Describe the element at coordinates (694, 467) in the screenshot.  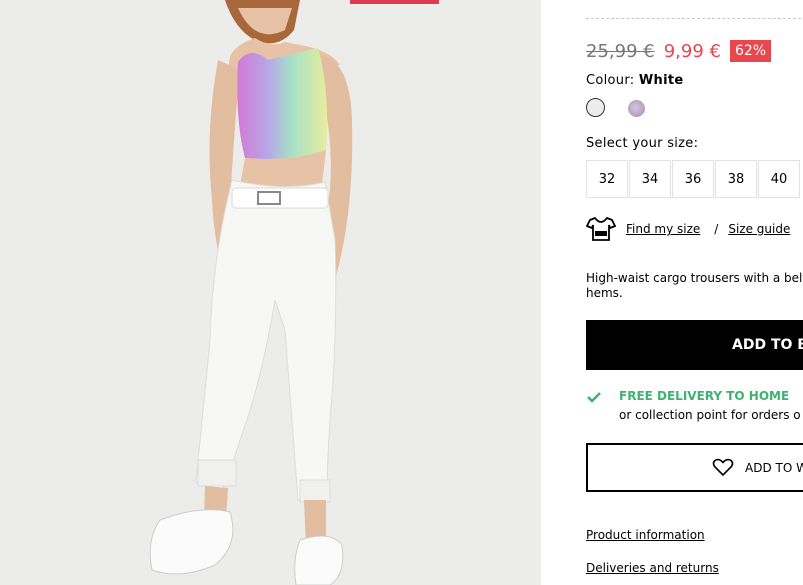
I see `add-to-wishlist-button: ADD TO W` at that location.